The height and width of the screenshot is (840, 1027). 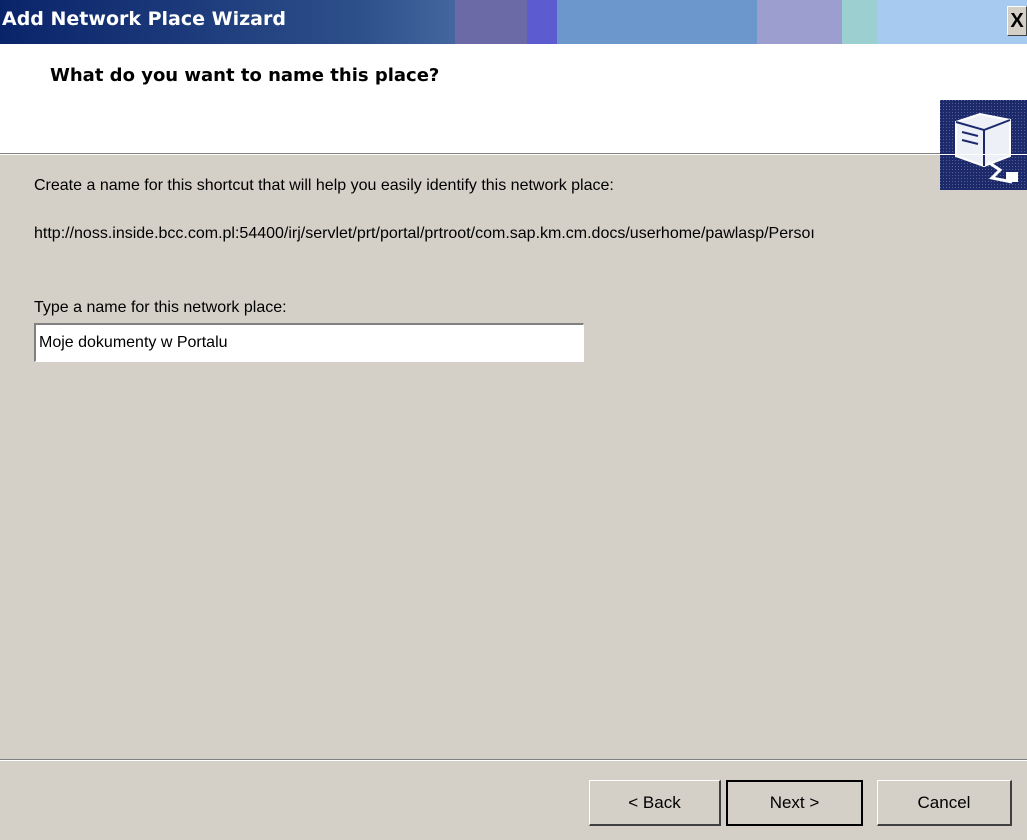 What do you see at coordinates (144, 19) in the screenshot?
I see `window-title: Add Network Place Wizard` at bounding box center [144, 19].